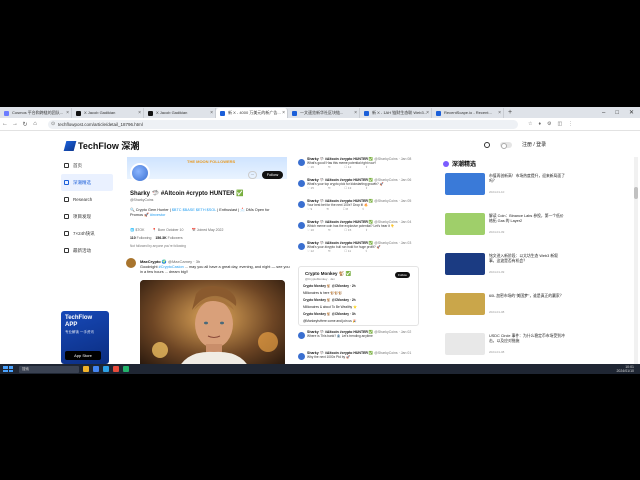  I want to click on site-logo: TechFlow 深潮, so click(101, 145).